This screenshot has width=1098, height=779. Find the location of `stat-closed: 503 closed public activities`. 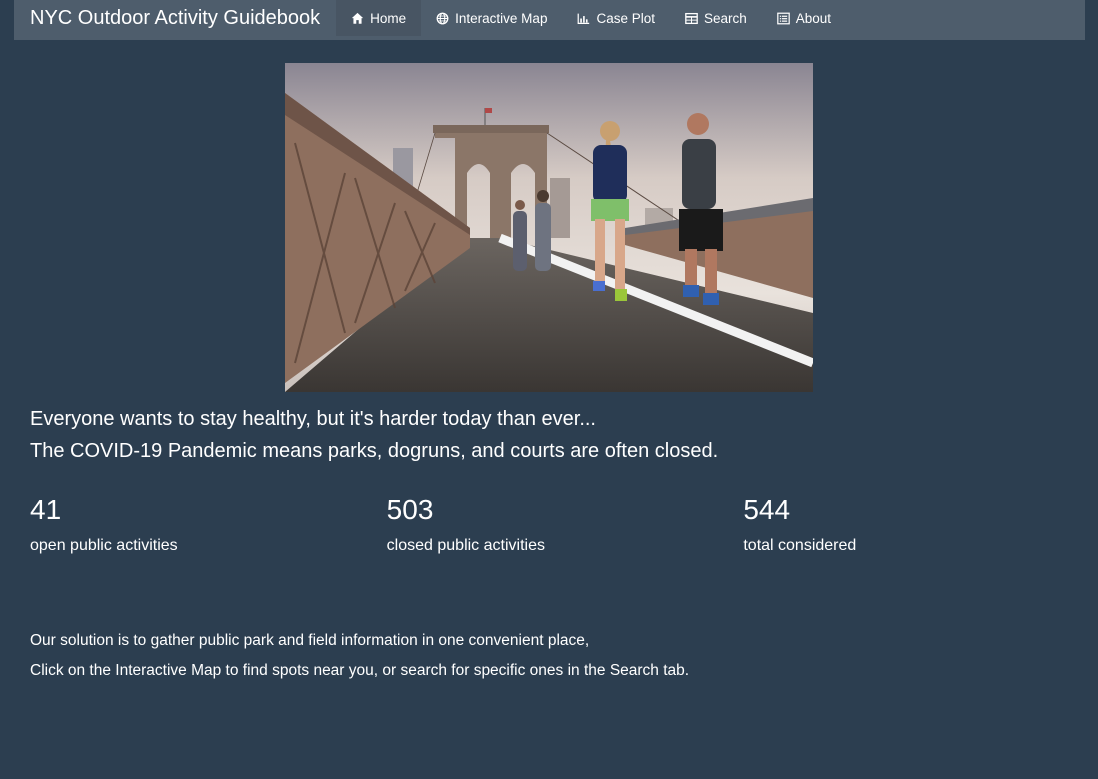

stat-closed: 503 closed public activities is located at coordinates (565, 523).